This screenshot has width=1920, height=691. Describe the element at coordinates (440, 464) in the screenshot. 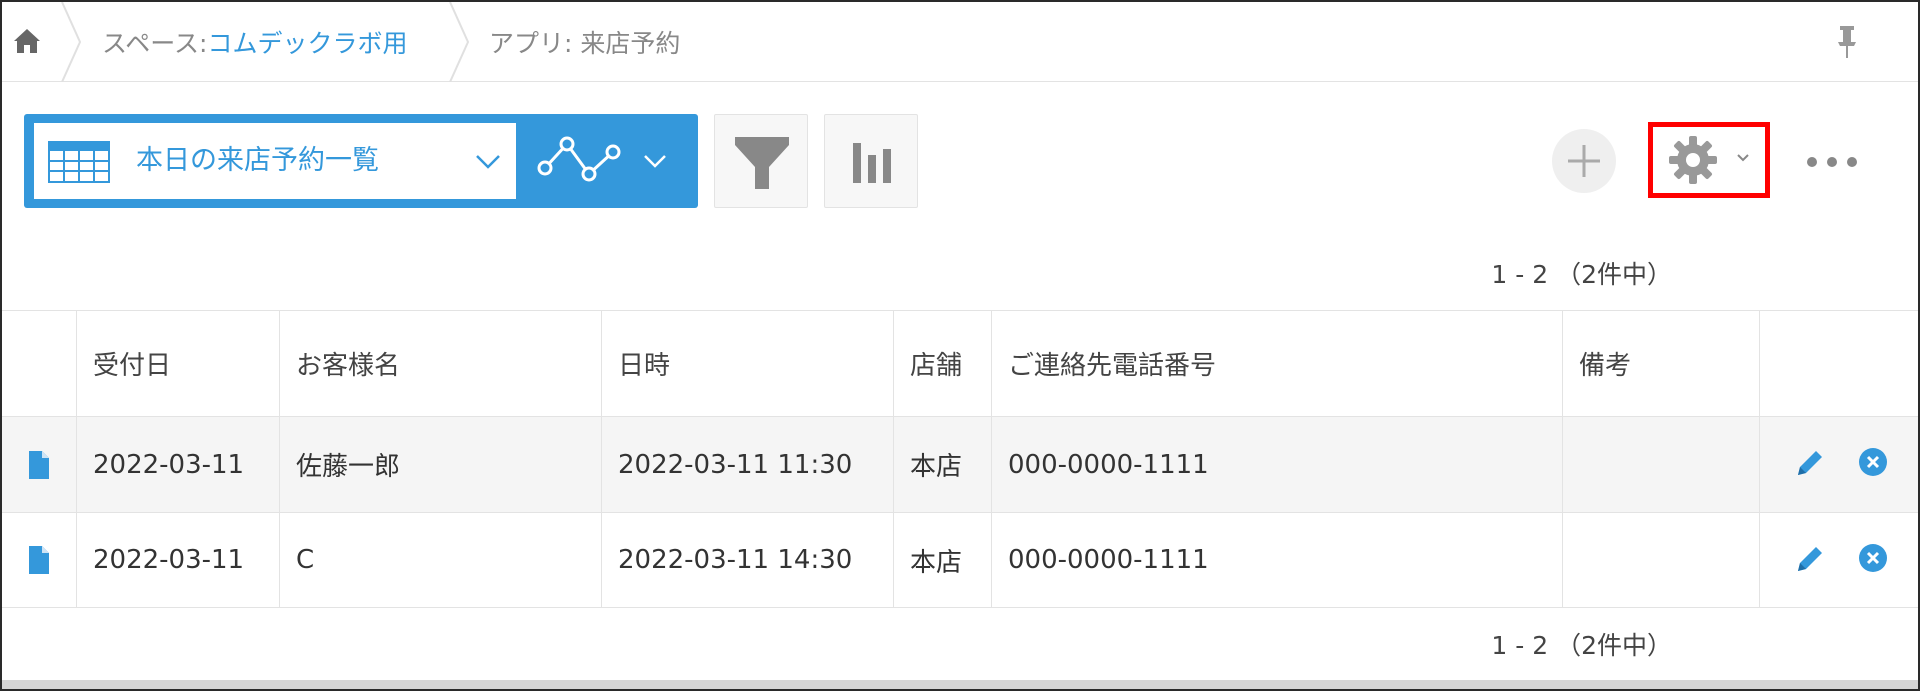

I see `cell-customer-name: 佐藤一郎` at that location.